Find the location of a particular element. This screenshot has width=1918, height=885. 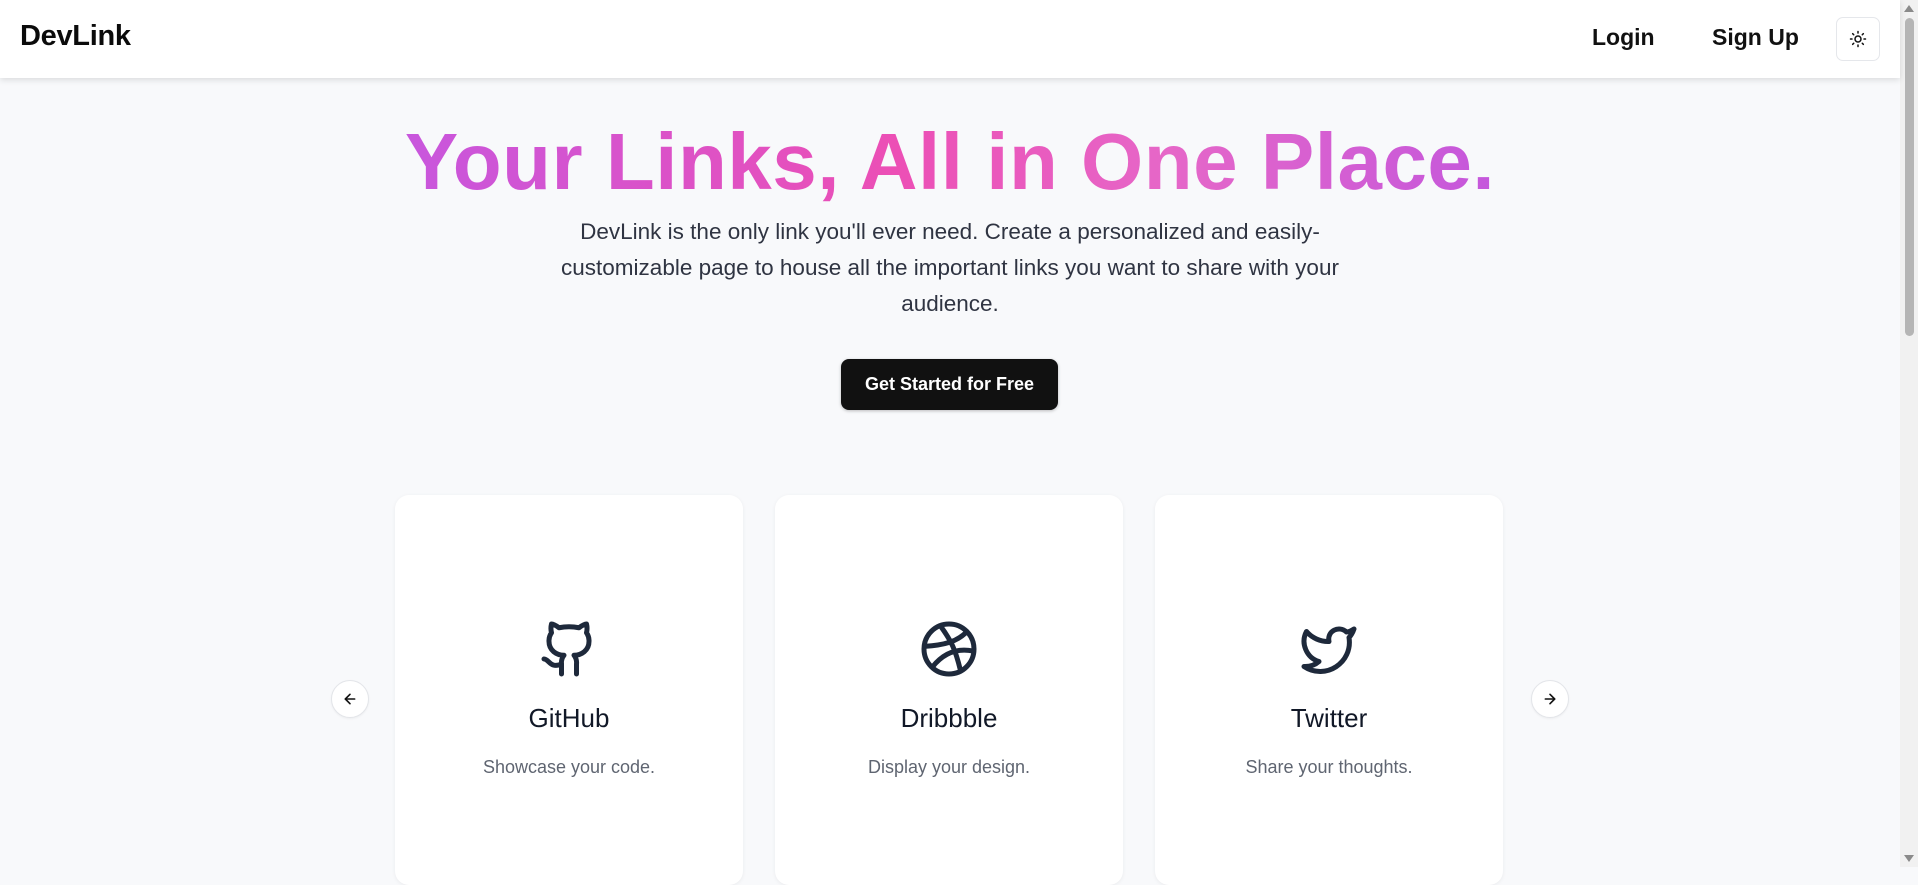

brand-logo: DevLink is located at coordinates (75, 36).